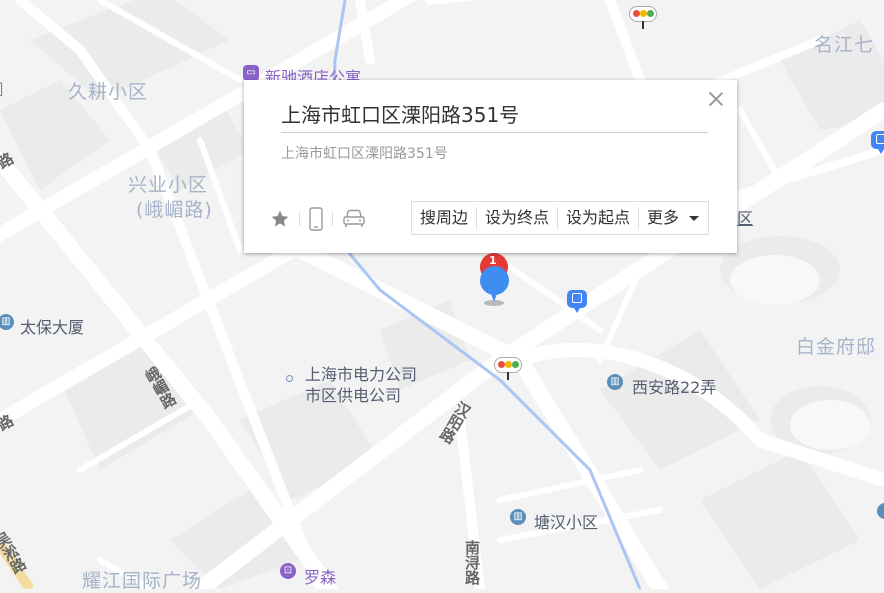 This screenshot has height=593, width=884. What do you see at coordinates (472, 562) in the screenshot?
I see `road-label-nanxun: 南浔路` at bounding box center [472, 562].